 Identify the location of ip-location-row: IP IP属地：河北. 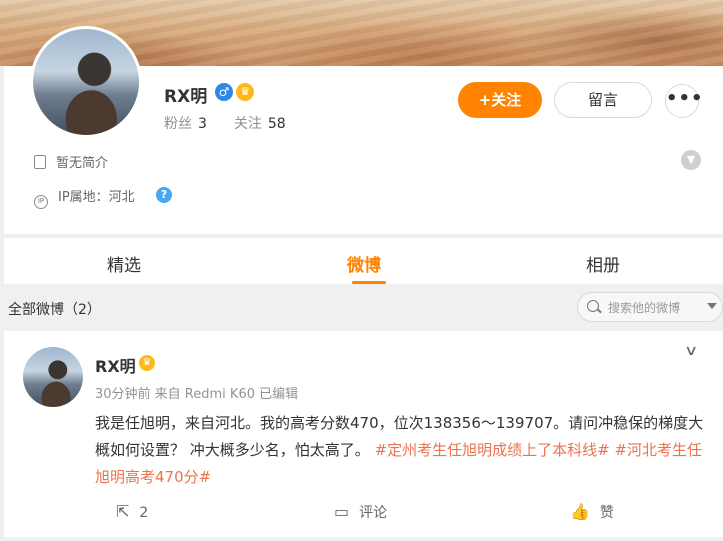
(84, 197).